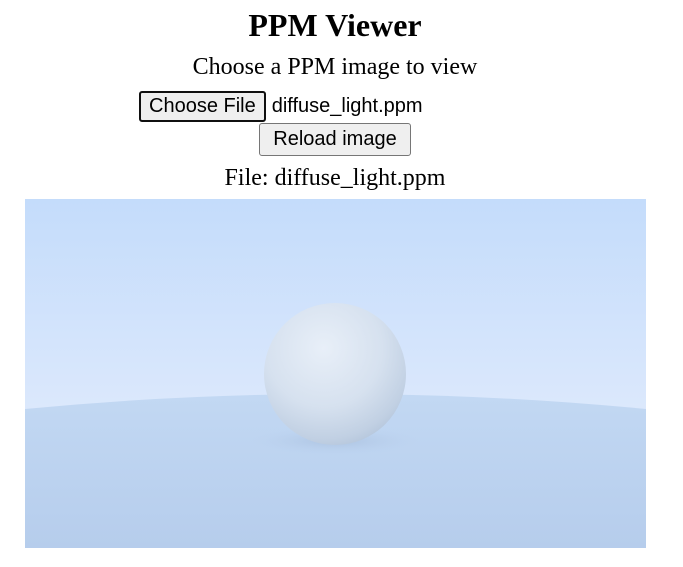 This screenshot has height=567, width=683. I want to click on choose-file-button: Choose File, so click(202, 106).